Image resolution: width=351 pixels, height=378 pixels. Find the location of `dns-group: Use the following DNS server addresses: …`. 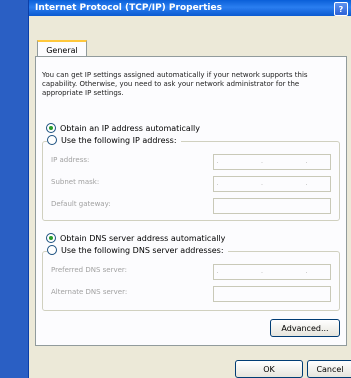

dns-group: Use the following DNS server addresses: … is located at coordinates (191, 278).